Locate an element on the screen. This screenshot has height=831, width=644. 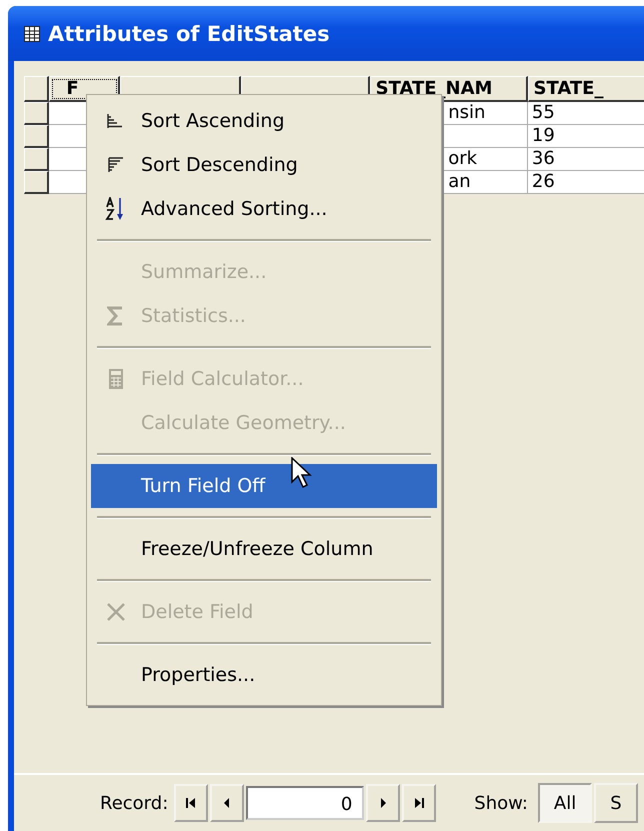
next-icon is located at coordinates (383, 803).